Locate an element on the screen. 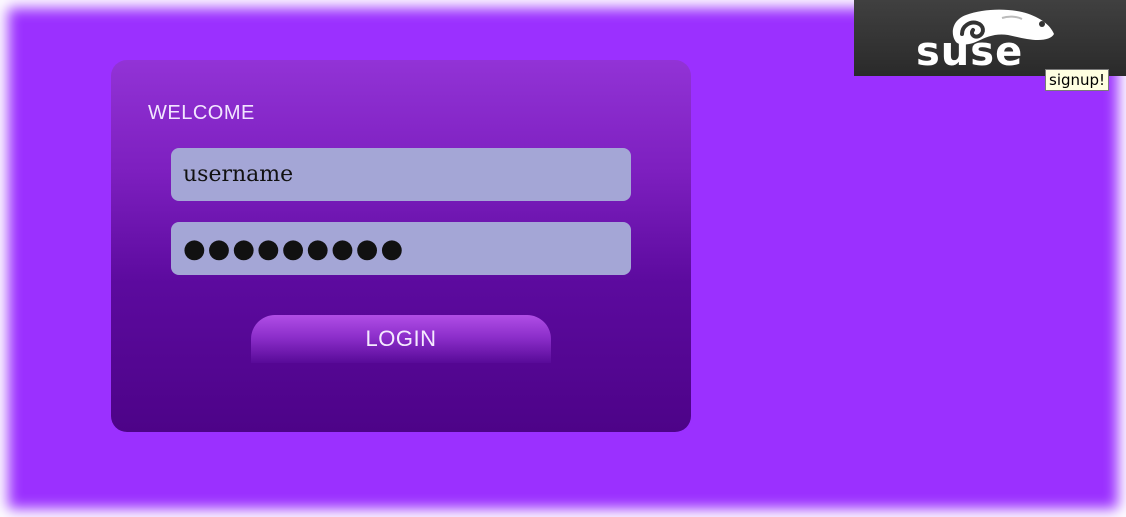 The height and width of the screenshot is (517, 1126). login-button: LOGIN is located at coordinates (401, 339).